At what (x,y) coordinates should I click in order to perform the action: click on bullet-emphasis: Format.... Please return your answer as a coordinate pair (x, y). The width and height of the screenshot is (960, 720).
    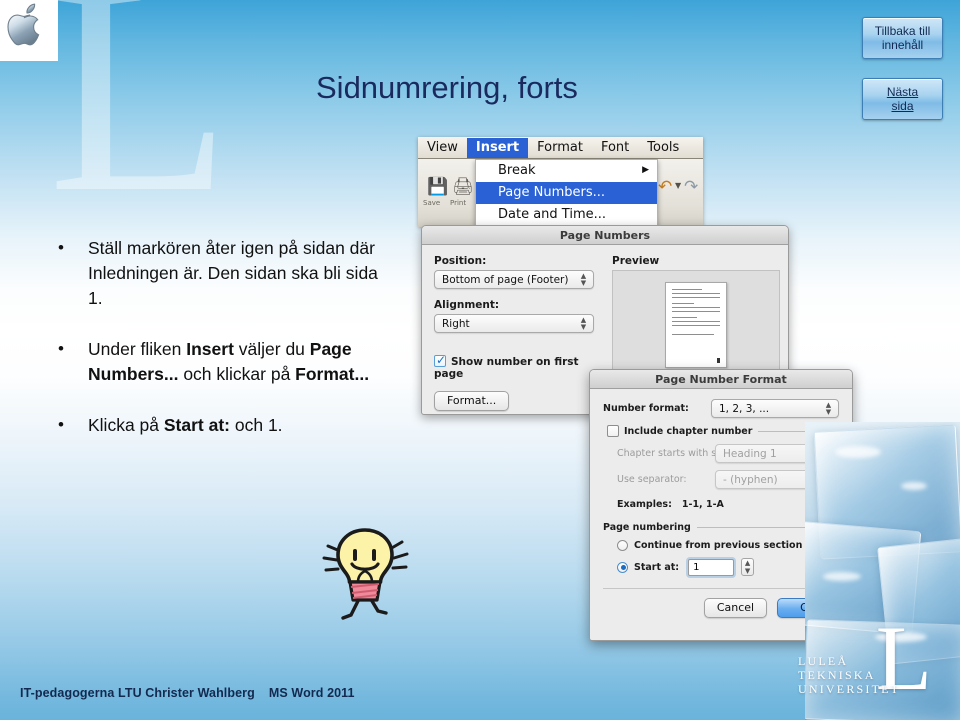
    Looking at the image, I should click on (332, 374).